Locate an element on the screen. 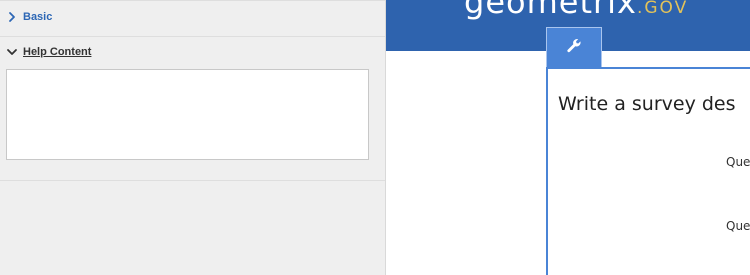  help-content-section-label: Help Content is located at coordinates (57, 52).